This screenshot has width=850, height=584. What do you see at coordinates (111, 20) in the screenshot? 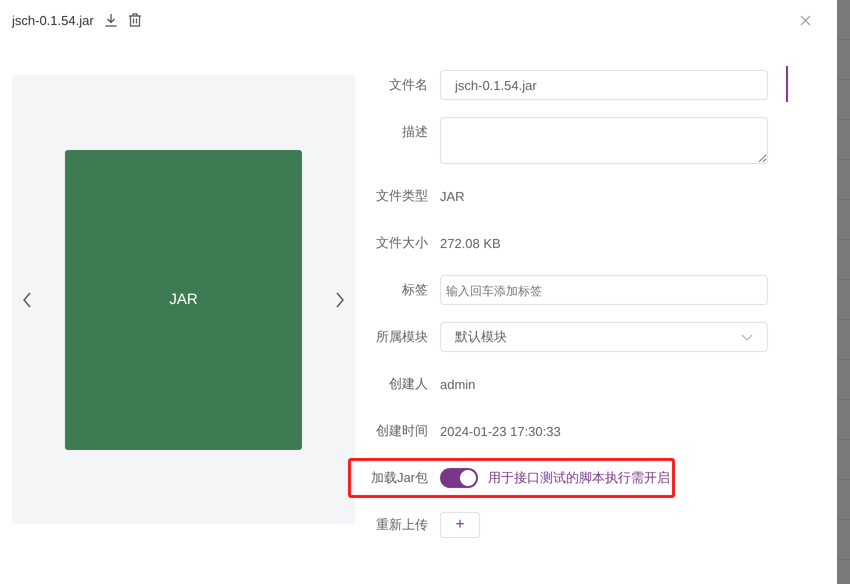
I see `download-icon` at bounding box center [111, 20].